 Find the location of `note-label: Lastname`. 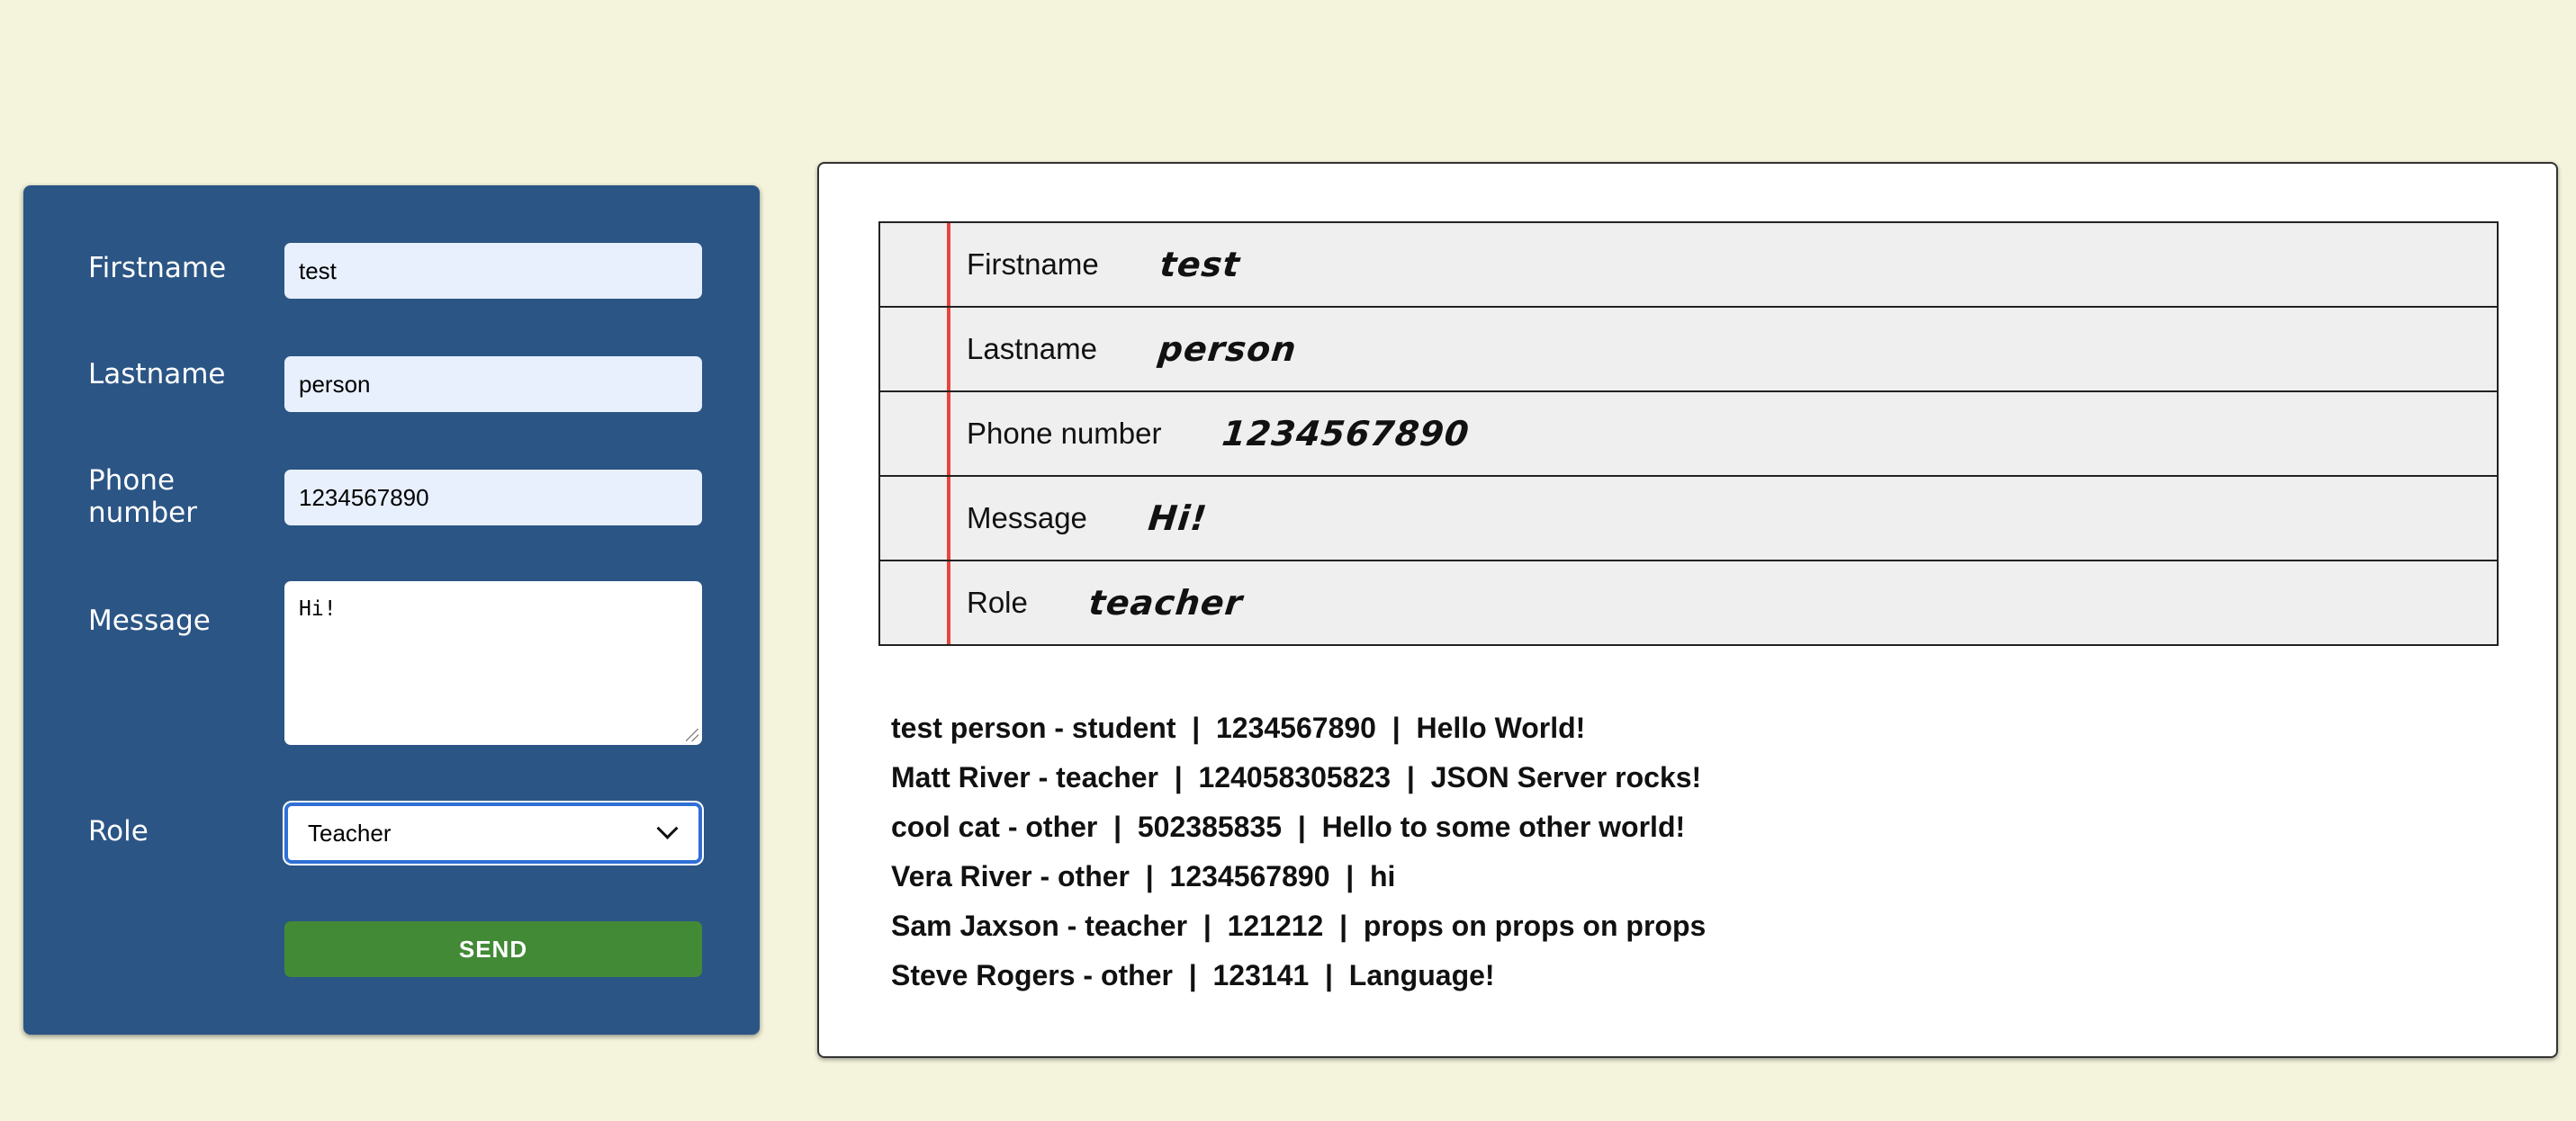

note-label: Lastname is located at coordinates (1032, 348).